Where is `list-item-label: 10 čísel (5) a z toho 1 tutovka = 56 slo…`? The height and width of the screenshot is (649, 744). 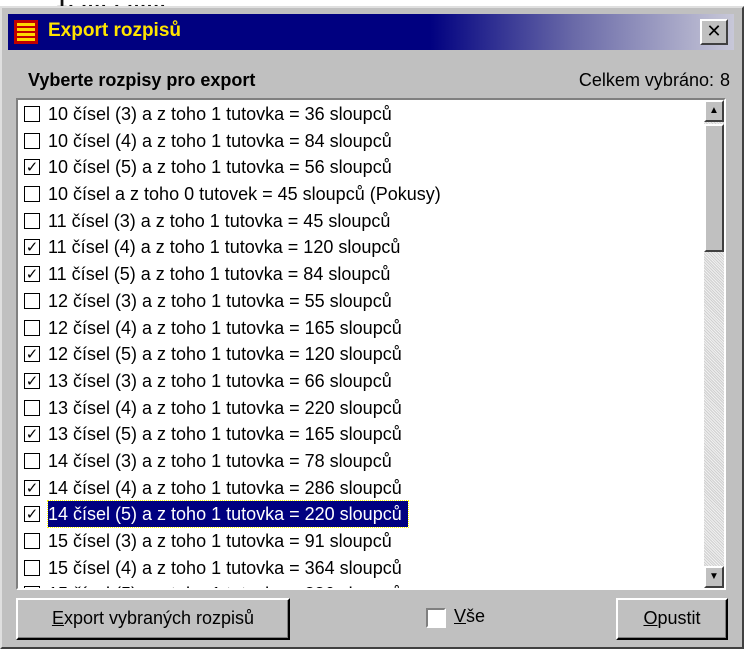 list-item-label: 10 čísel (5) a z toho 1 tutovka = 56 slo… is located at coordinates (220, 167).